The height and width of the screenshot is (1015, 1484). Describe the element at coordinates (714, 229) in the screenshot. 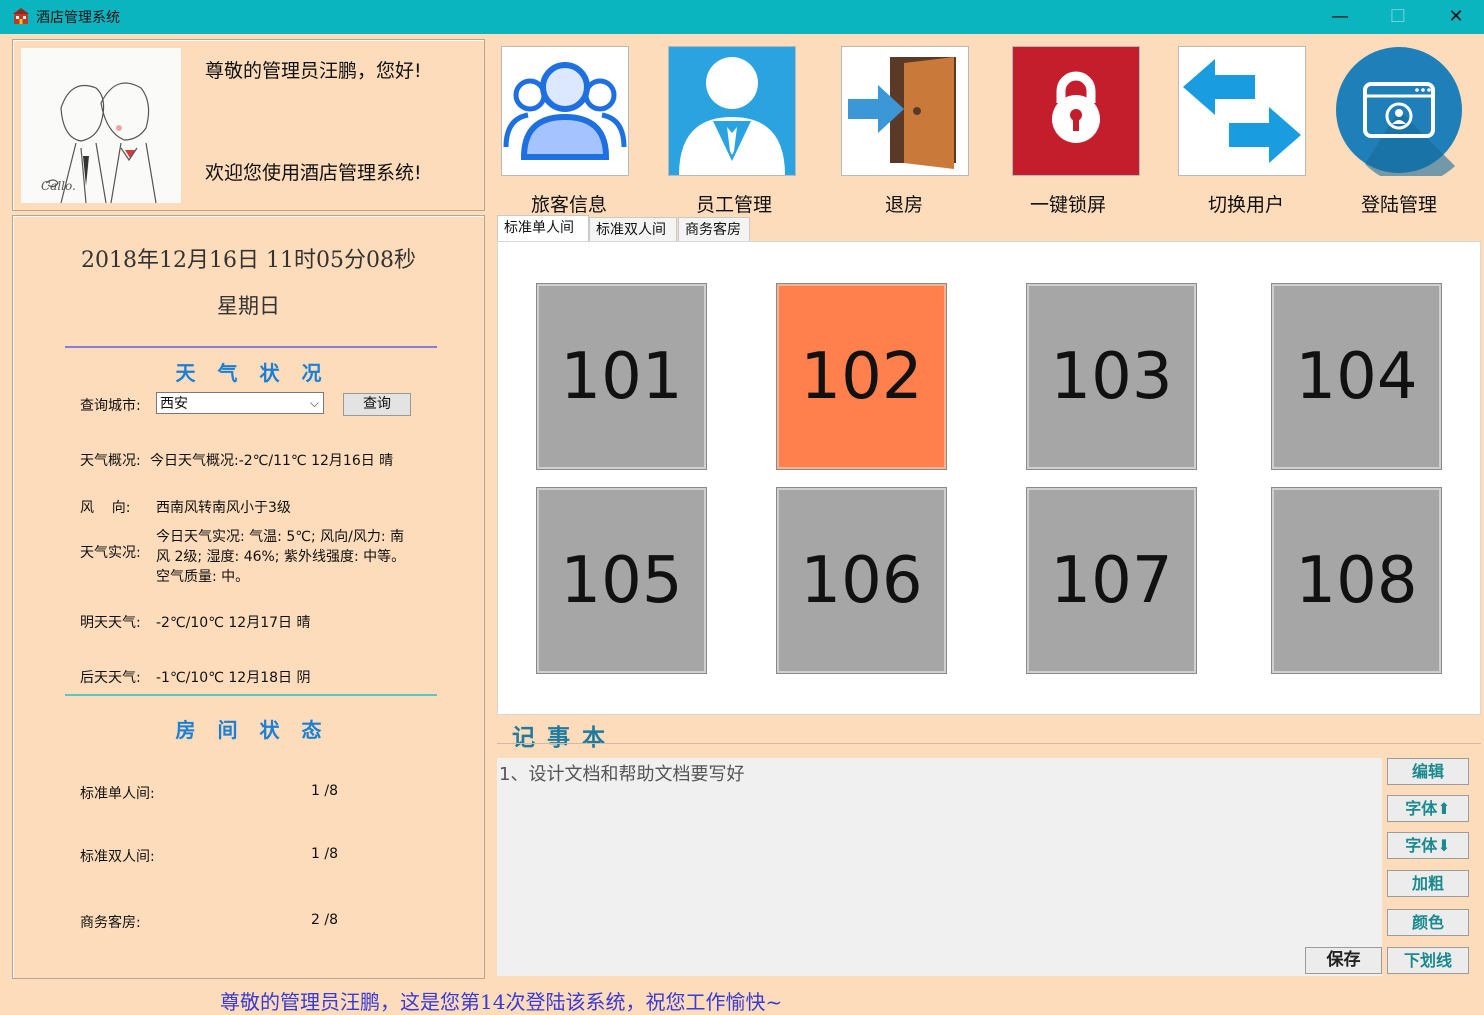

I see `tab-business-room: 商务客房` at that location.